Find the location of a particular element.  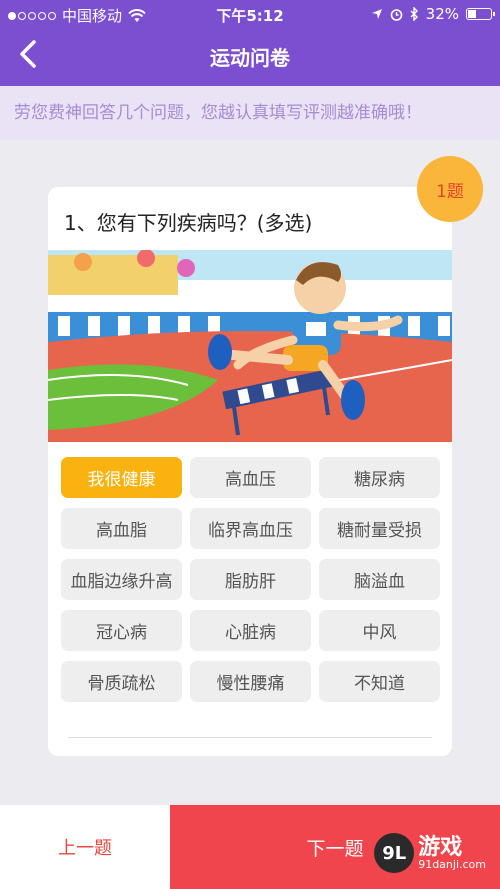

nav-bar: 运动问卷 is located at coordinates (250, 57).